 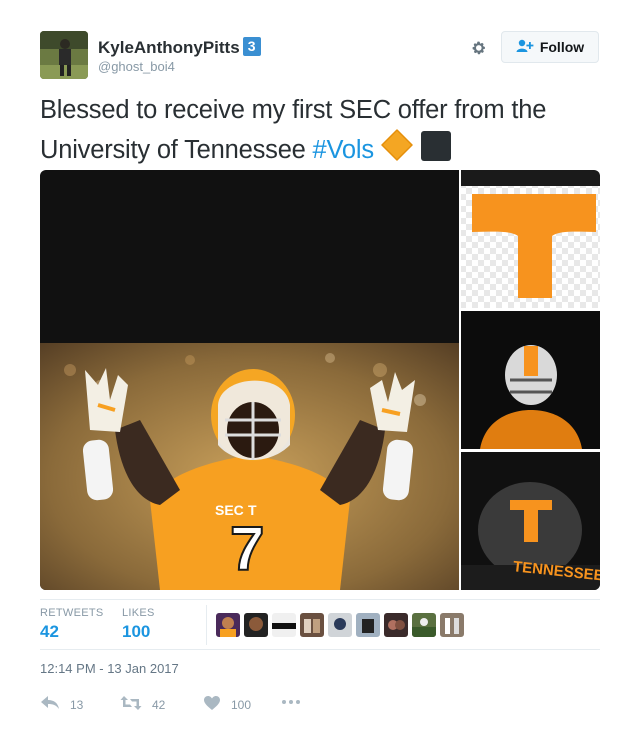 What do you see at coordinates (159, 704) in the screenshot?
I see `retweet-count: 42` at bounding box center [159, 704].